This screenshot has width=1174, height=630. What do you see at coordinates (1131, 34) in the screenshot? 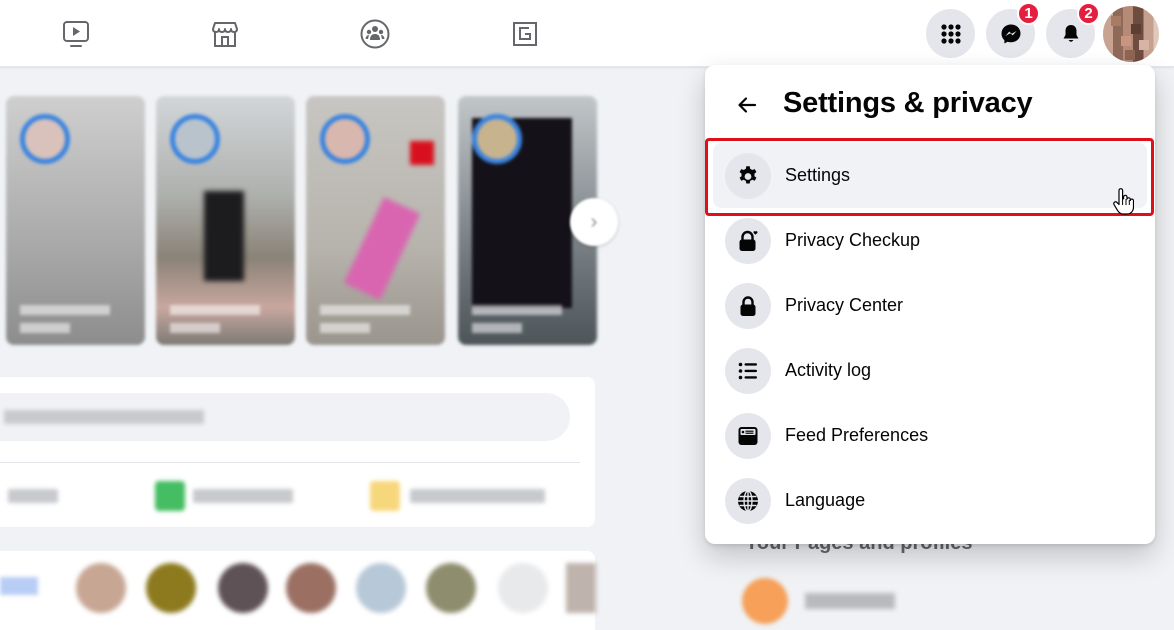
I see `profile-avatar` at bounding box center [1131, 34].